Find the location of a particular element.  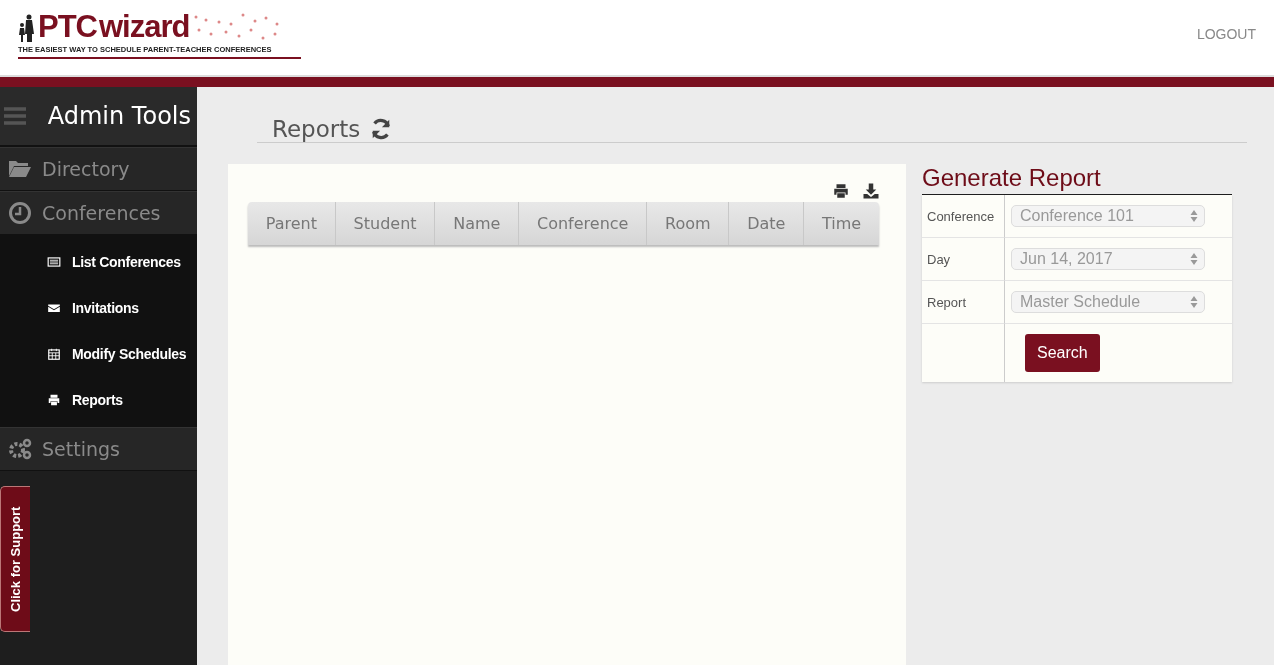

field-label: Report is located at coordinates (963, 302).